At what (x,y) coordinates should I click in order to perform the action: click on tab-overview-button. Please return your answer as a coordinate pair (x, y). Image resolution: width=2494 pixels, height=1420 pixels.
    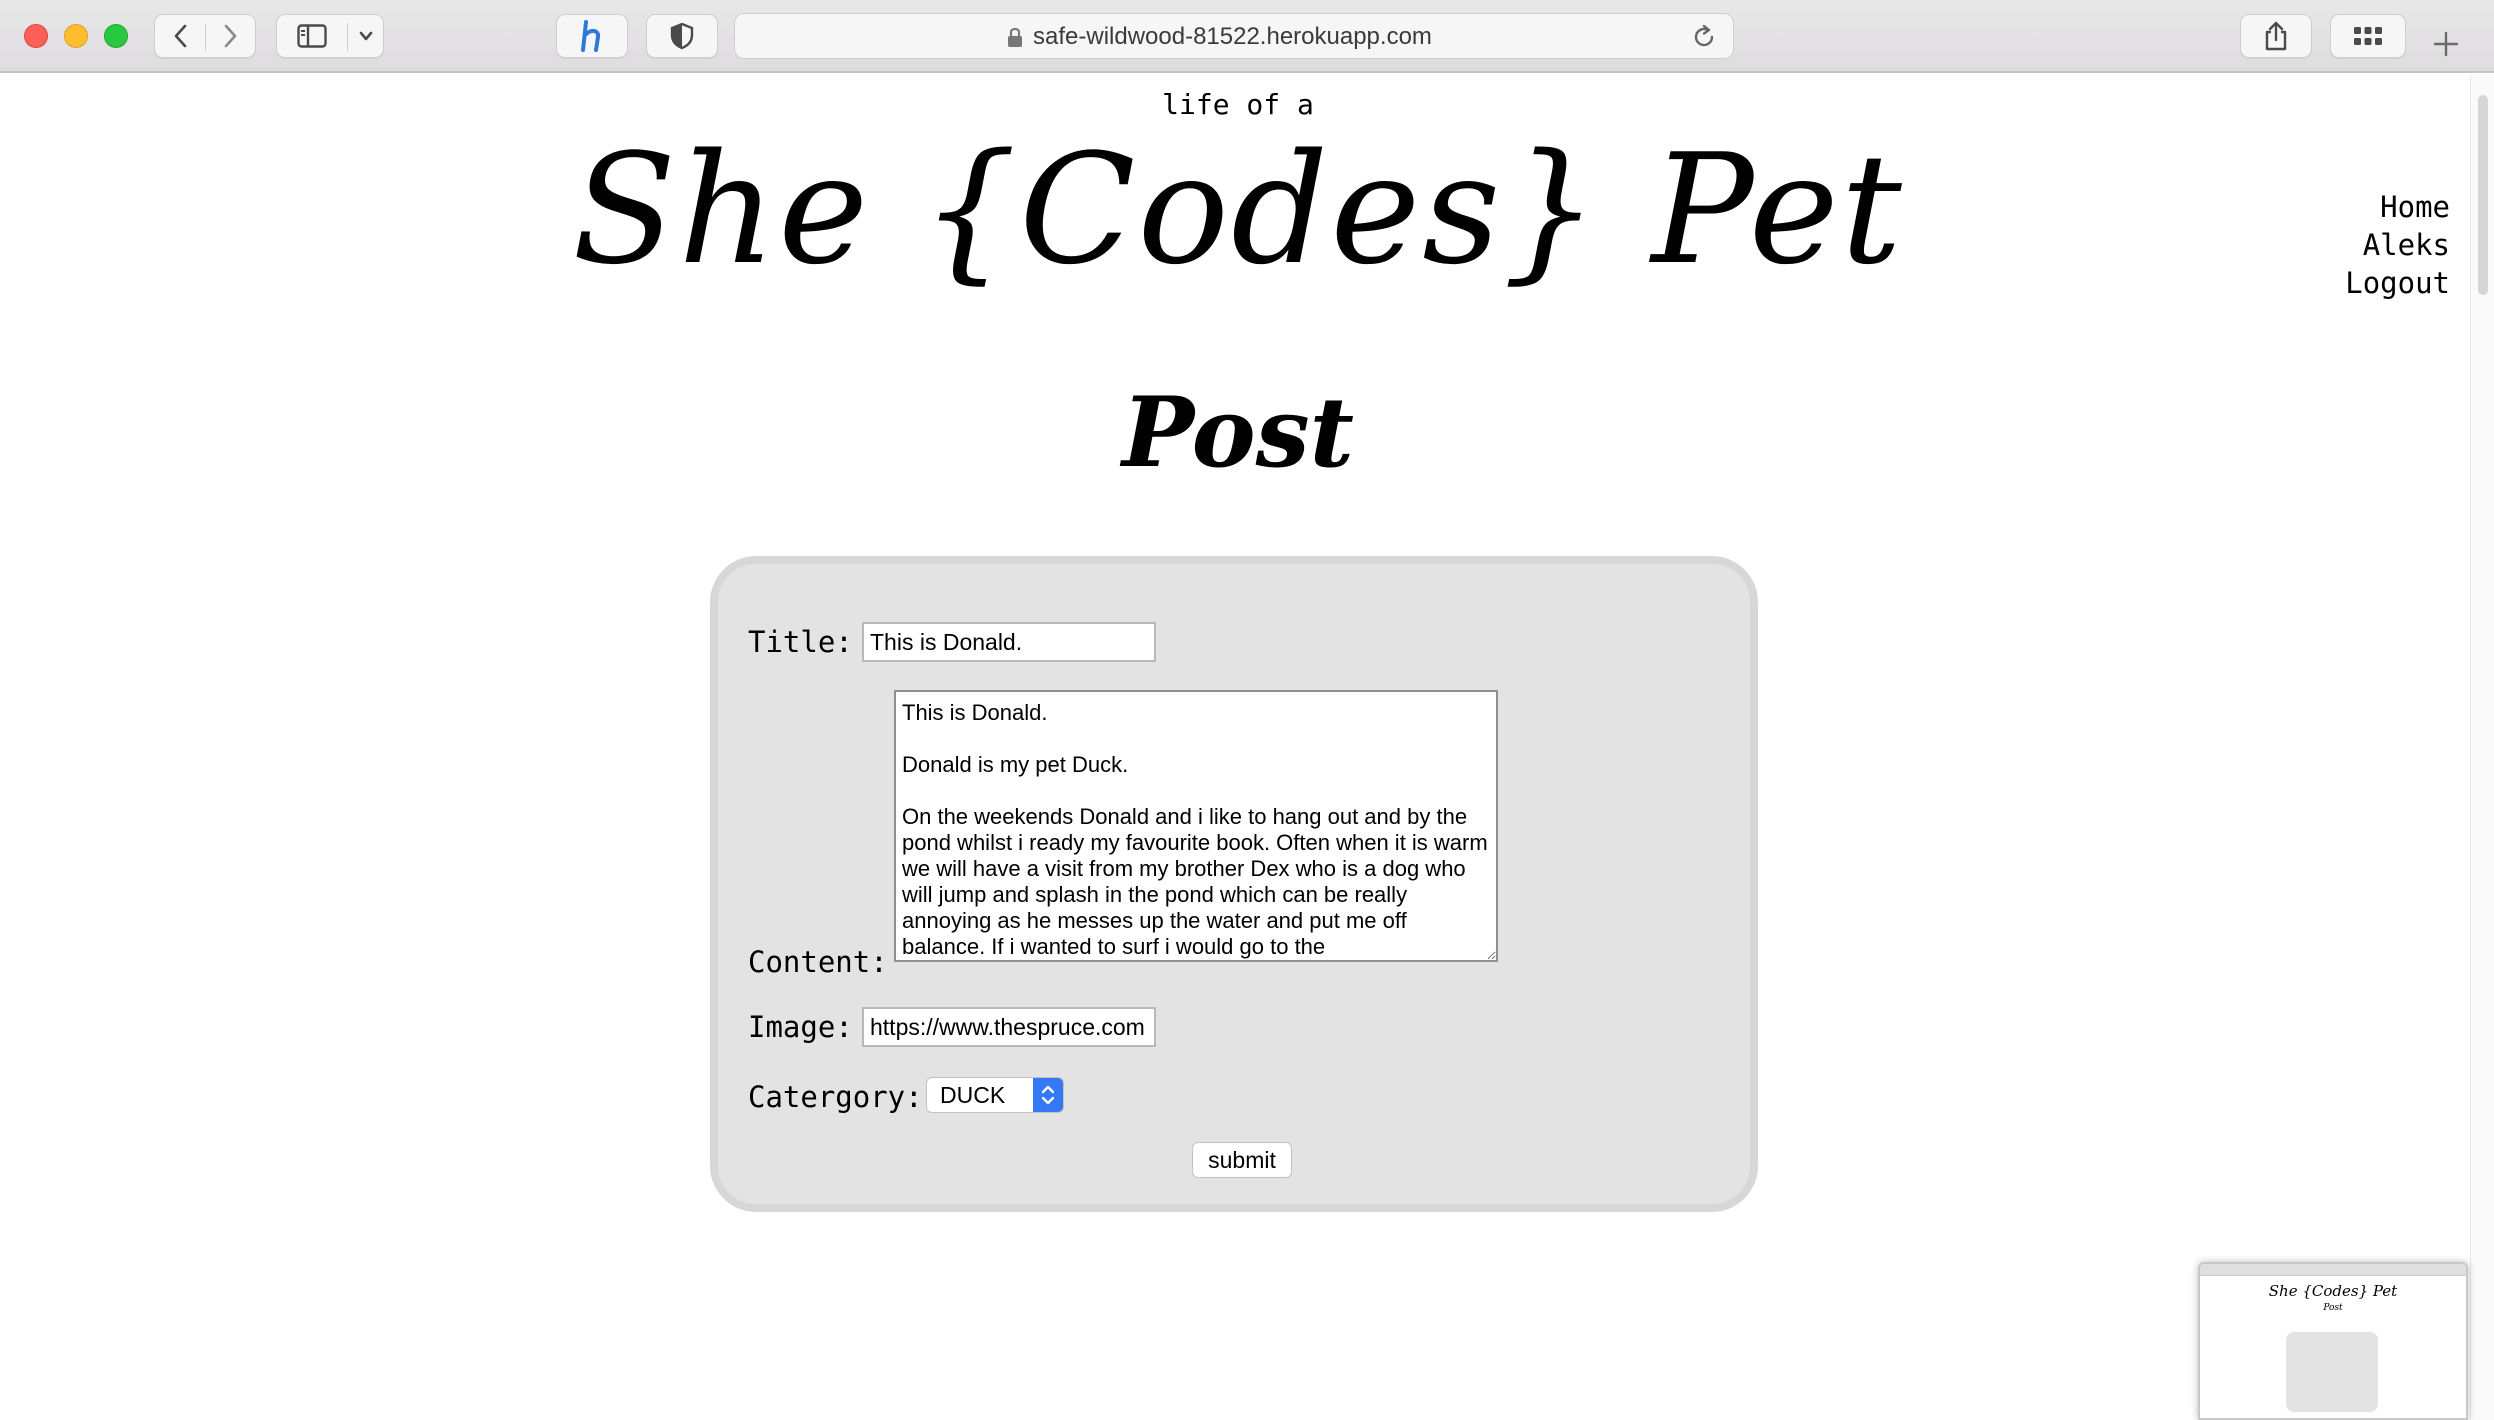
    Looking at the image, I should click on (2368, 36).